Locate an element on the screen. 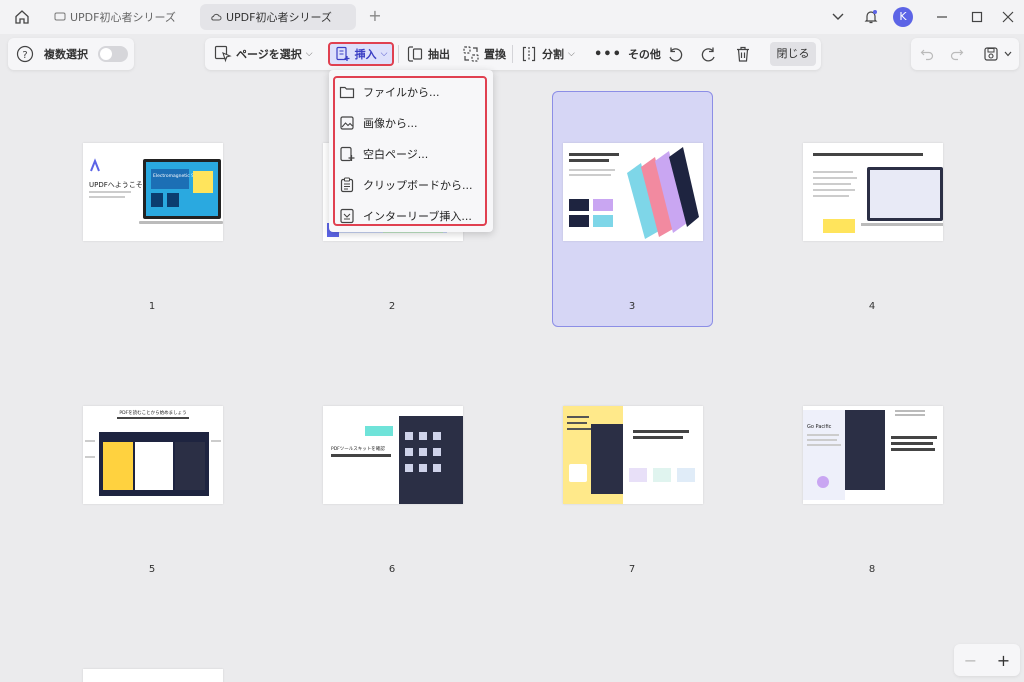 The width and height of the screenshot is (1024, 682). rotate-left-button is located at coordinates (675, 54).